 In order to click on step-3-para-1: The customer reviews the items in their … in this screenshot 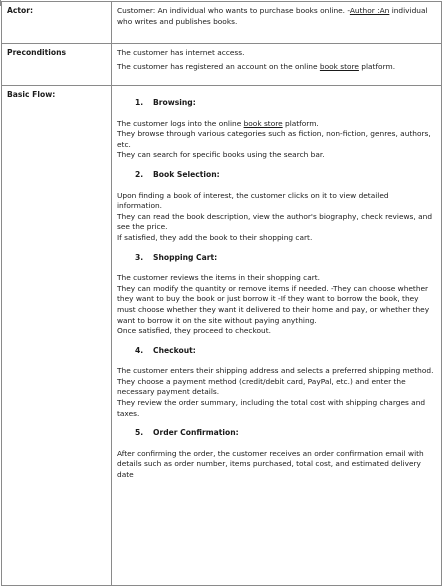, I will do `click(219, 278)`.